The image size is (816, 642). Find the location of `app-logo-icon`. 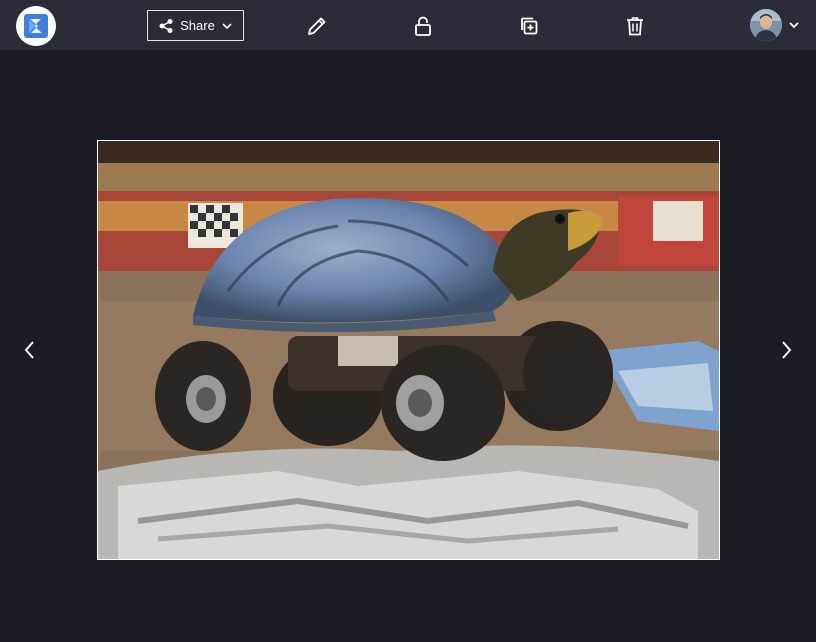

app-logo-icon is located at coordinates (36, 26).